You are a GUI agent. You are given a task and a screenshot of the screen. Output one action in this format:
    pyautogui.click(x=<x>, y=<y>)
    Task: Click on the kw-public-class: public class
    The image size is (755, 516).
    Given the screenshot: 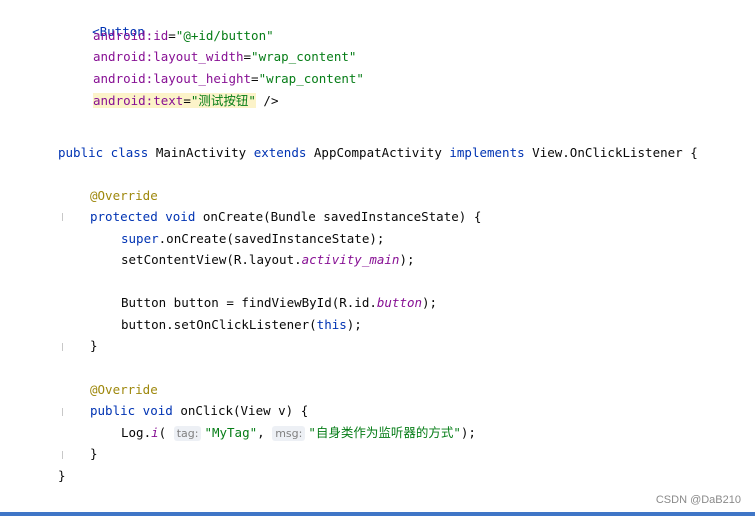 What is the action you would take?
    pyautogui.click(x=107, y=152)
    